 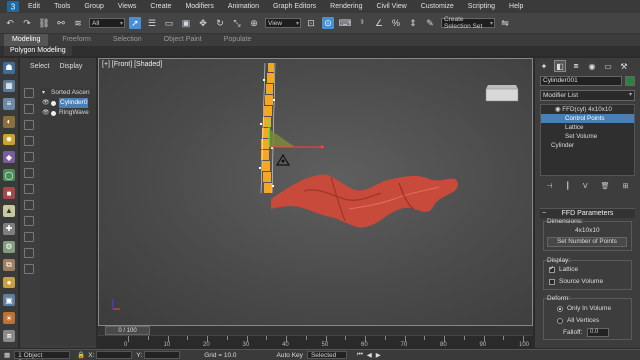 I want to click on menu-item-views: Views, so click(x=127, y=6).